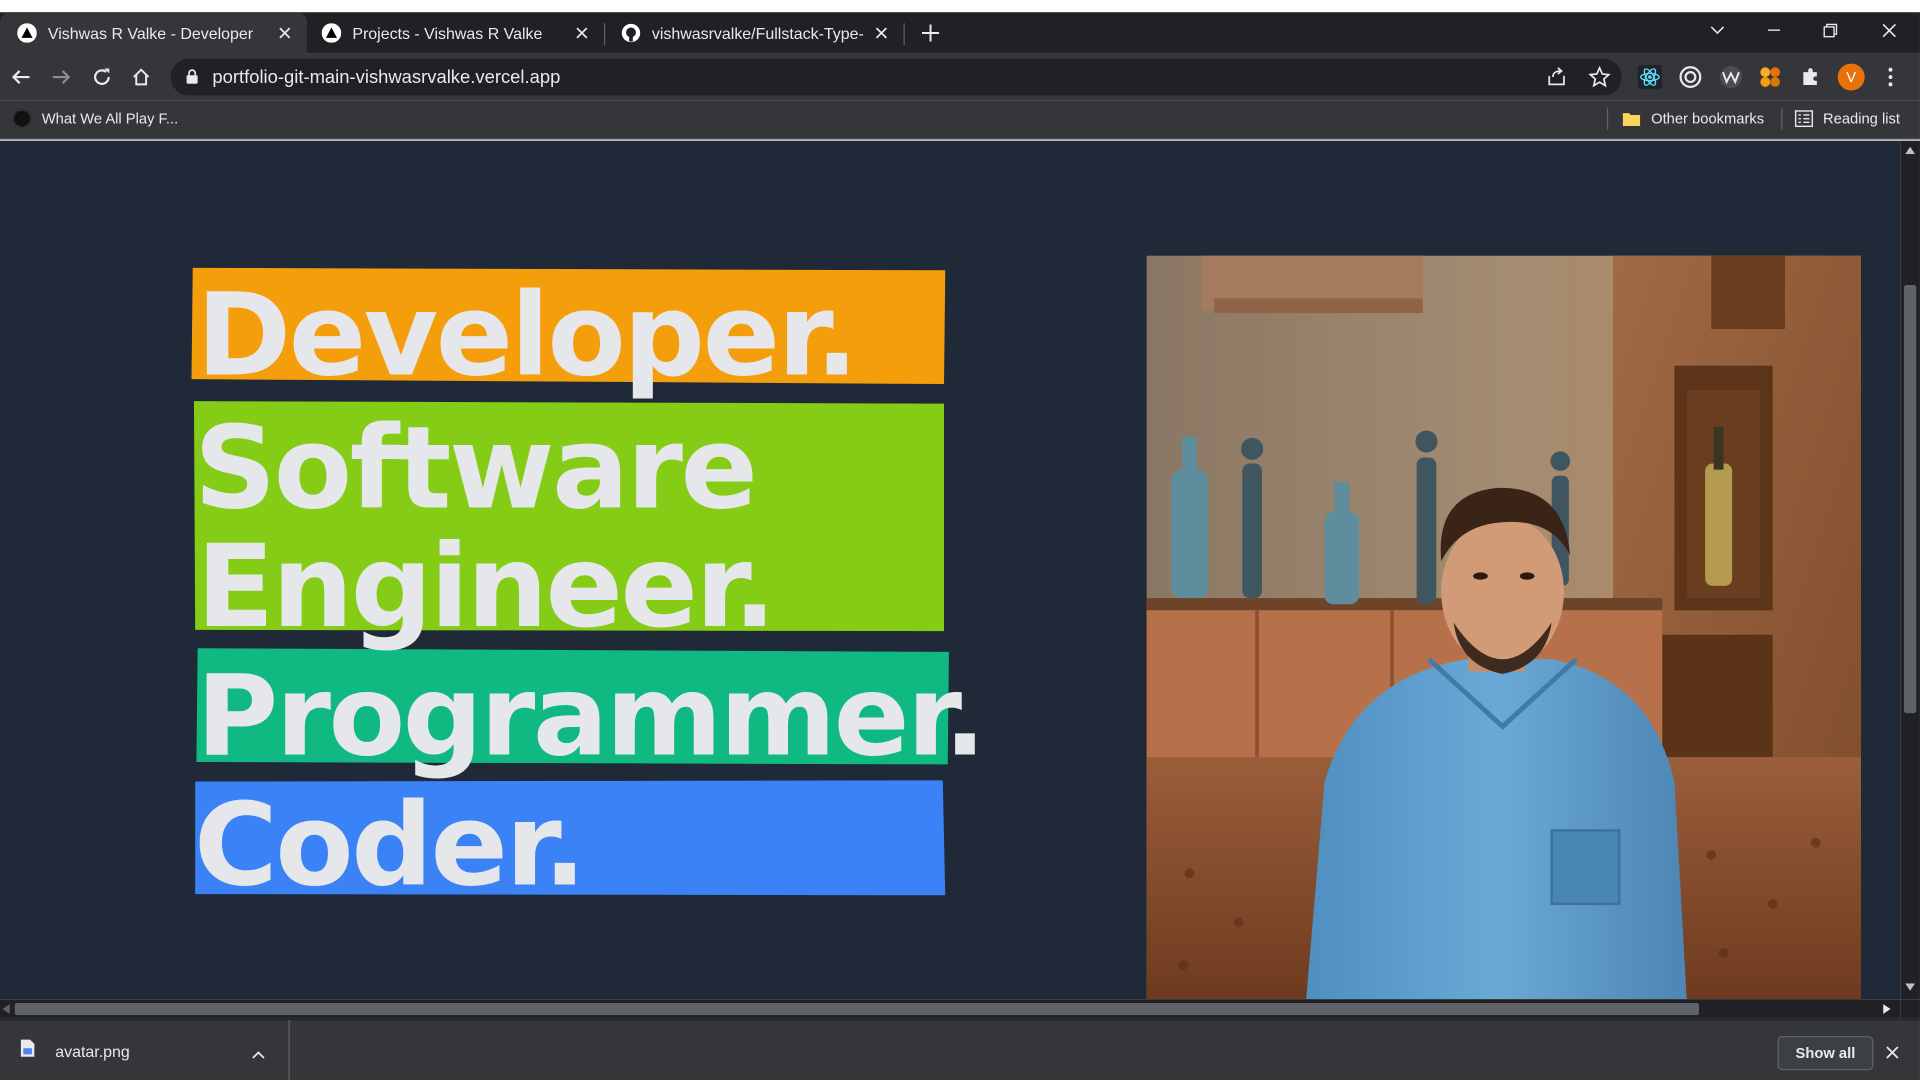 This screenshot has width=1920, height=1080. What do you see at coordinates (1599, 79) in the screenshot?
I see `bookmark-star-icon` at bounding box center [1599, 79].